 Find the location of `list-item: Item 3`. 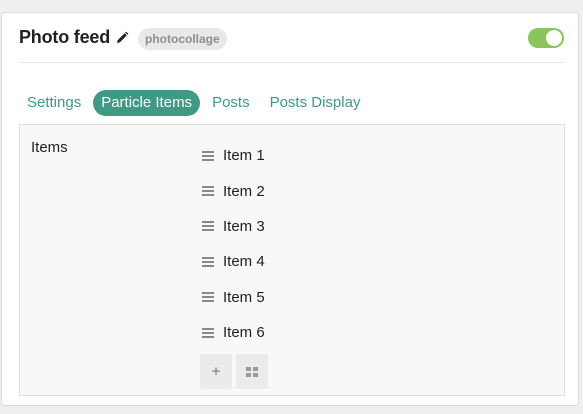

list-item: Item 3 is located at coordinates (233, 226).